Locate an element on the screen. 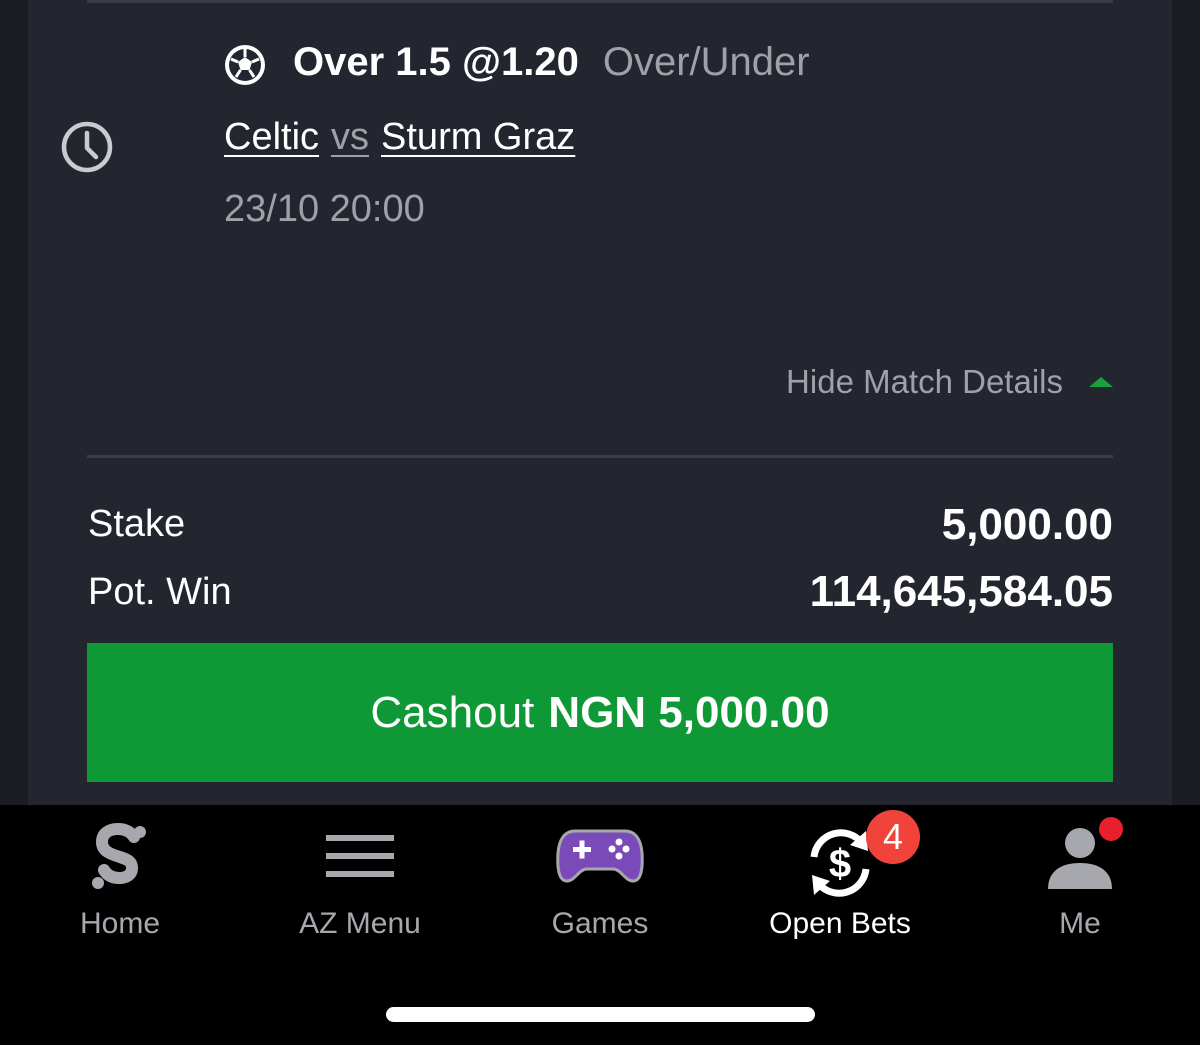  soccer-ball-icon is located at coordinates (245, 65).